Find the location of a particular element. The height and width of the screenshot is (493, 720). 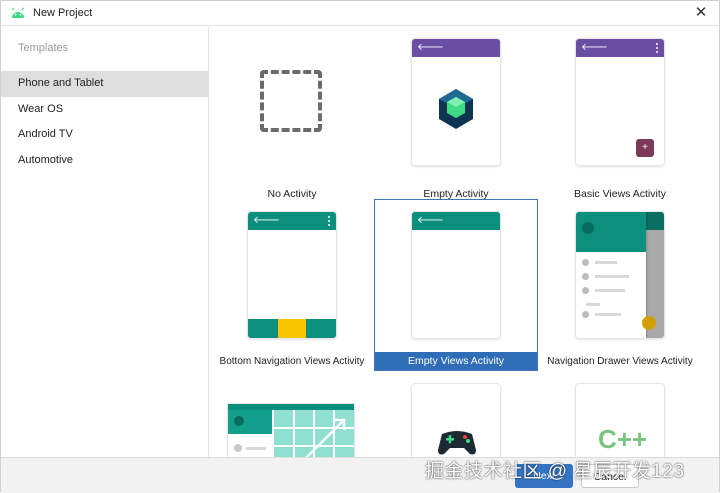

template-tile-navigation-drawer-views-activity: Navigation Drawer Views Activity is located at coordinates (620, 286).